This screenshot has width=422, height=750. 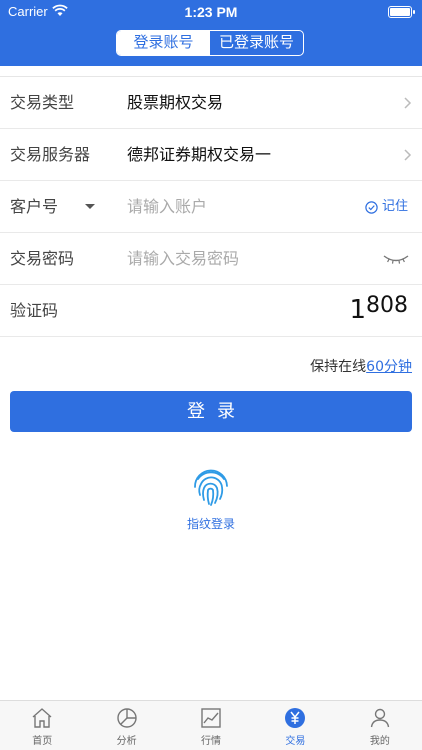 I want to click on trade-type-row: 交易类型 股票期权交易, so click(x=211, y=103).